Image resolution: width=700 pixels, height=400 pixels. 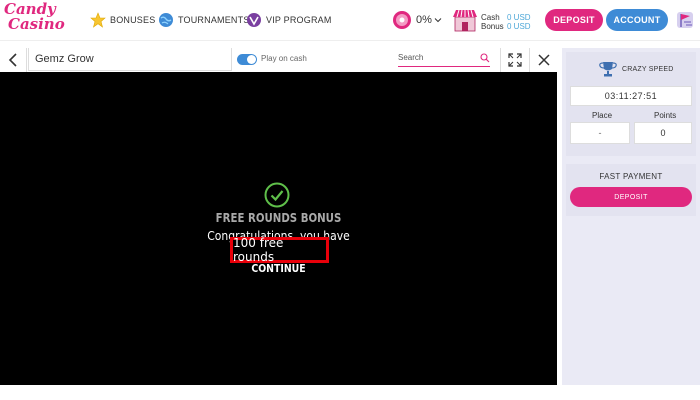 I want to click on bonus-progress-dropdown: 0%, so click(x=418, y=20).